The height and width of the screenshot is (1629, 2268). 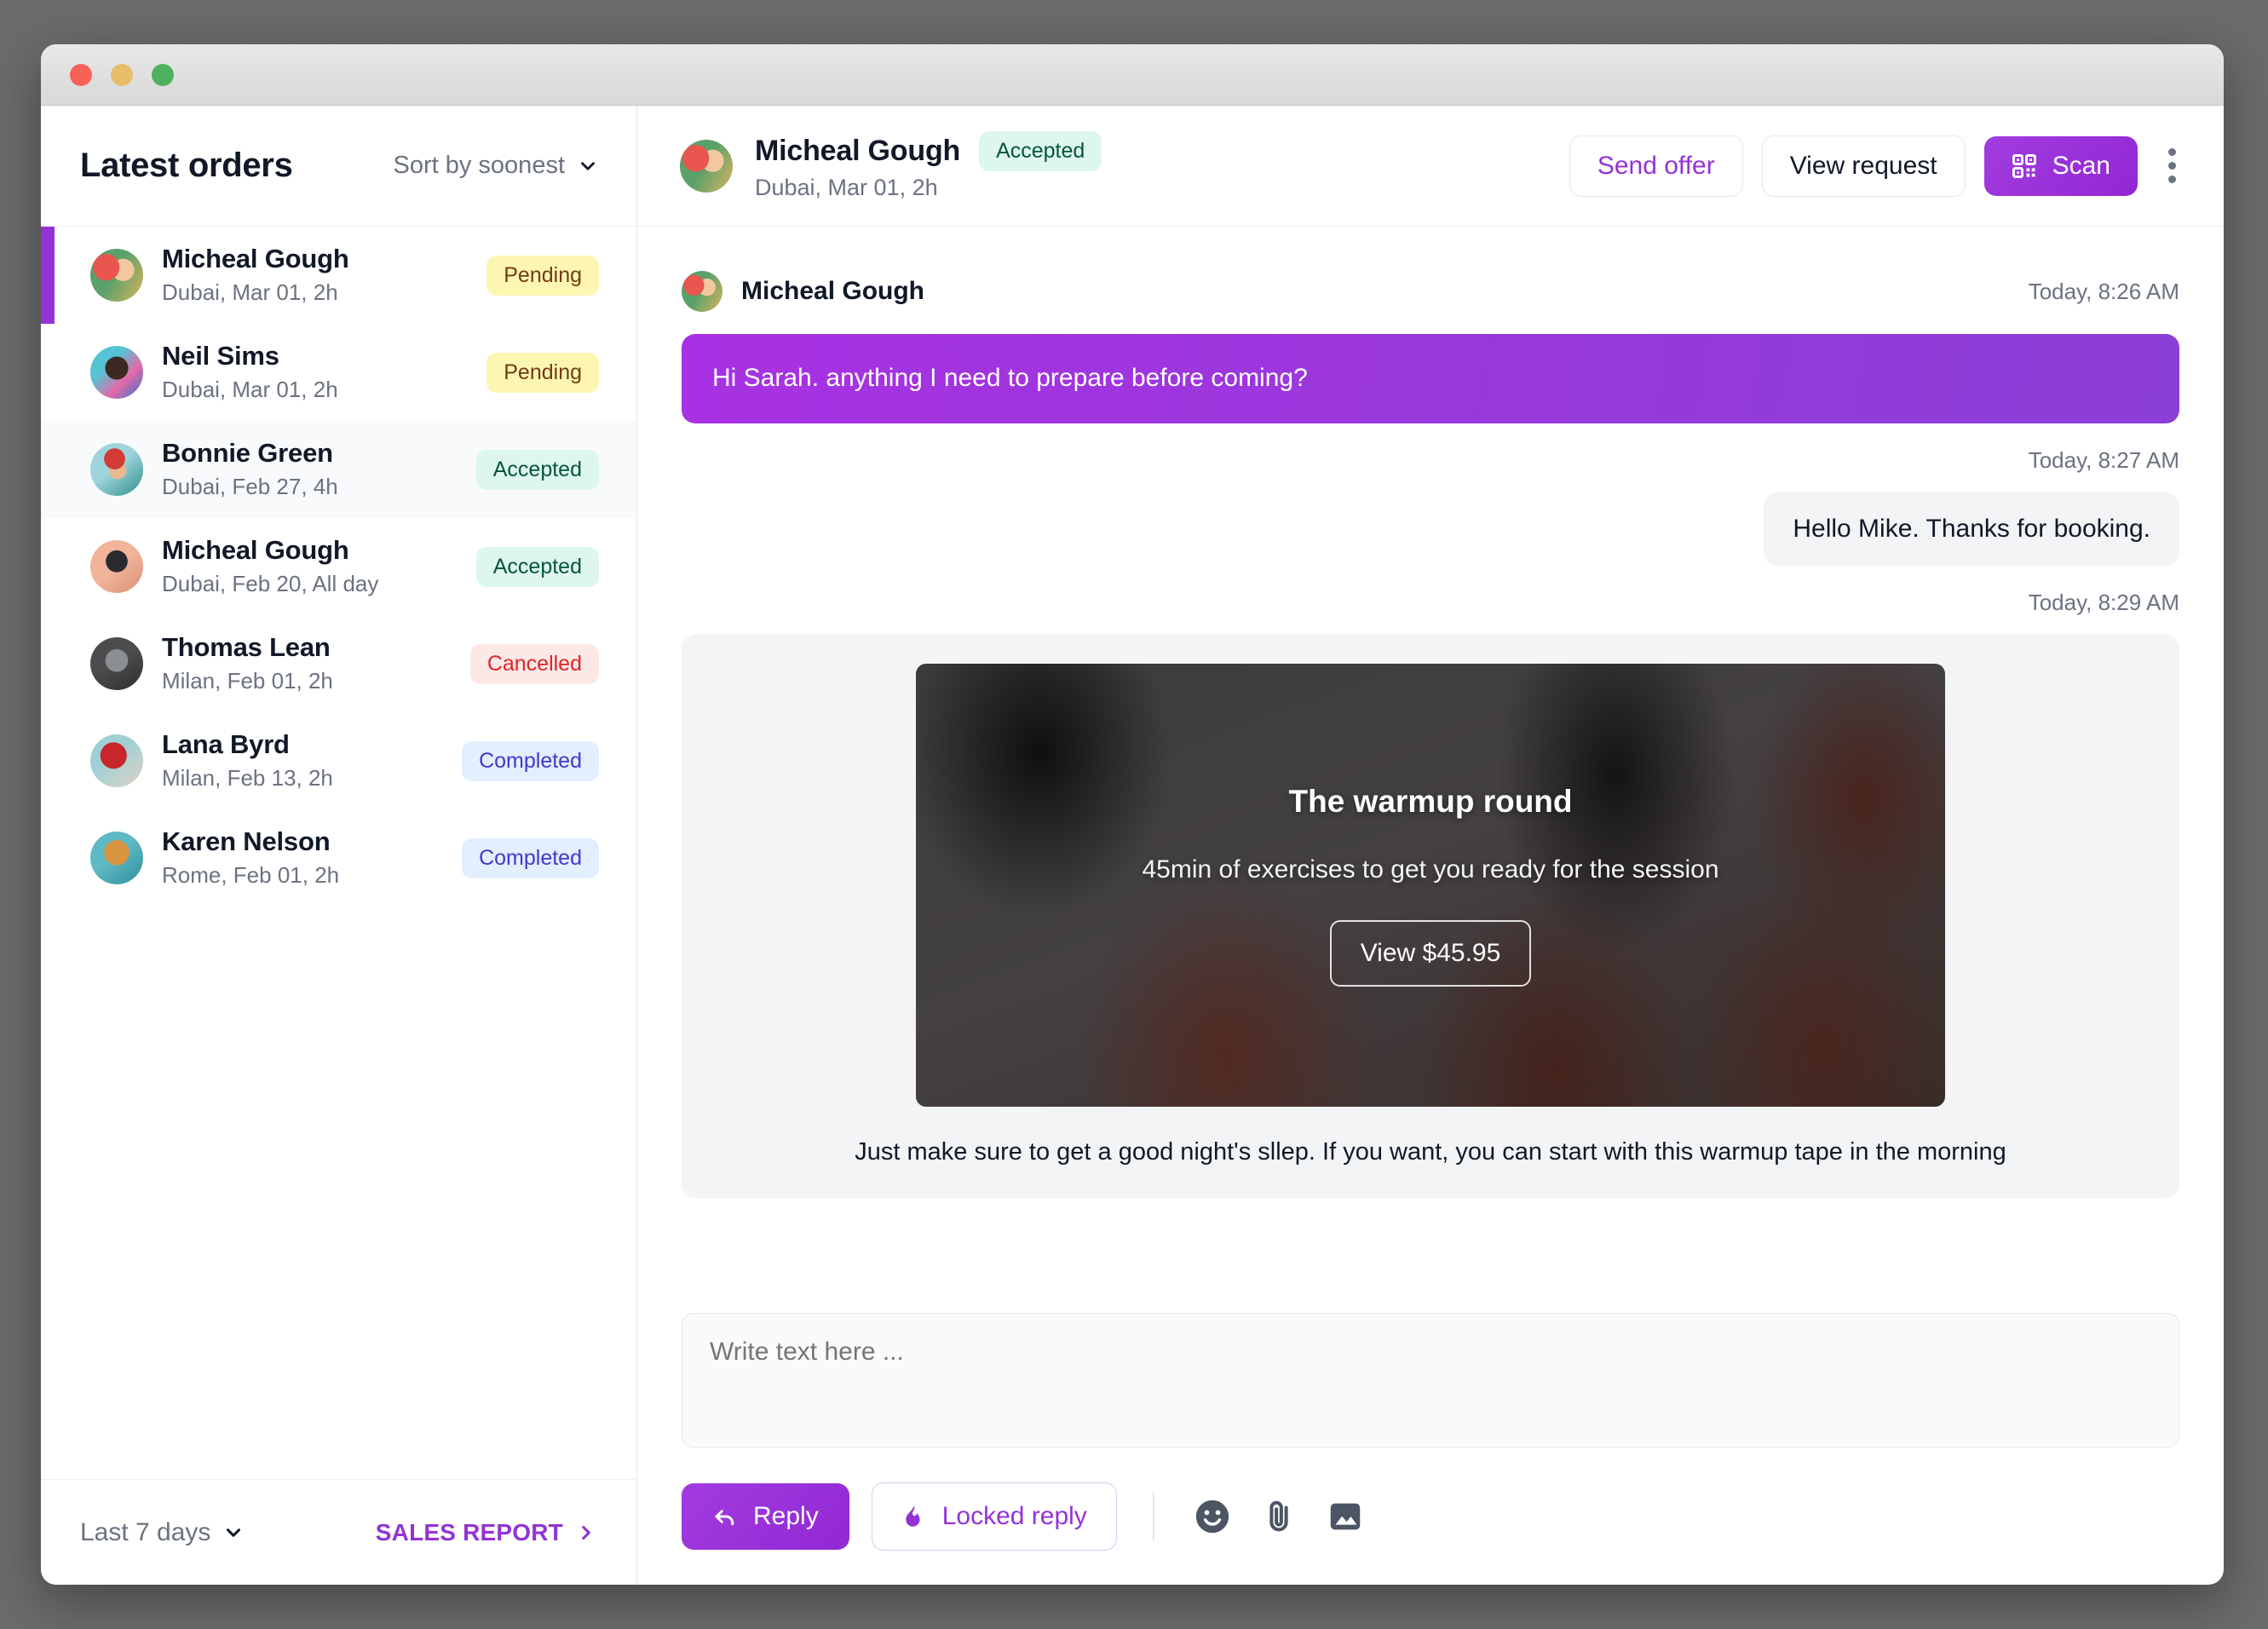 I want to click on send-offer-button: Send offer, so click(x=1656, y=166).